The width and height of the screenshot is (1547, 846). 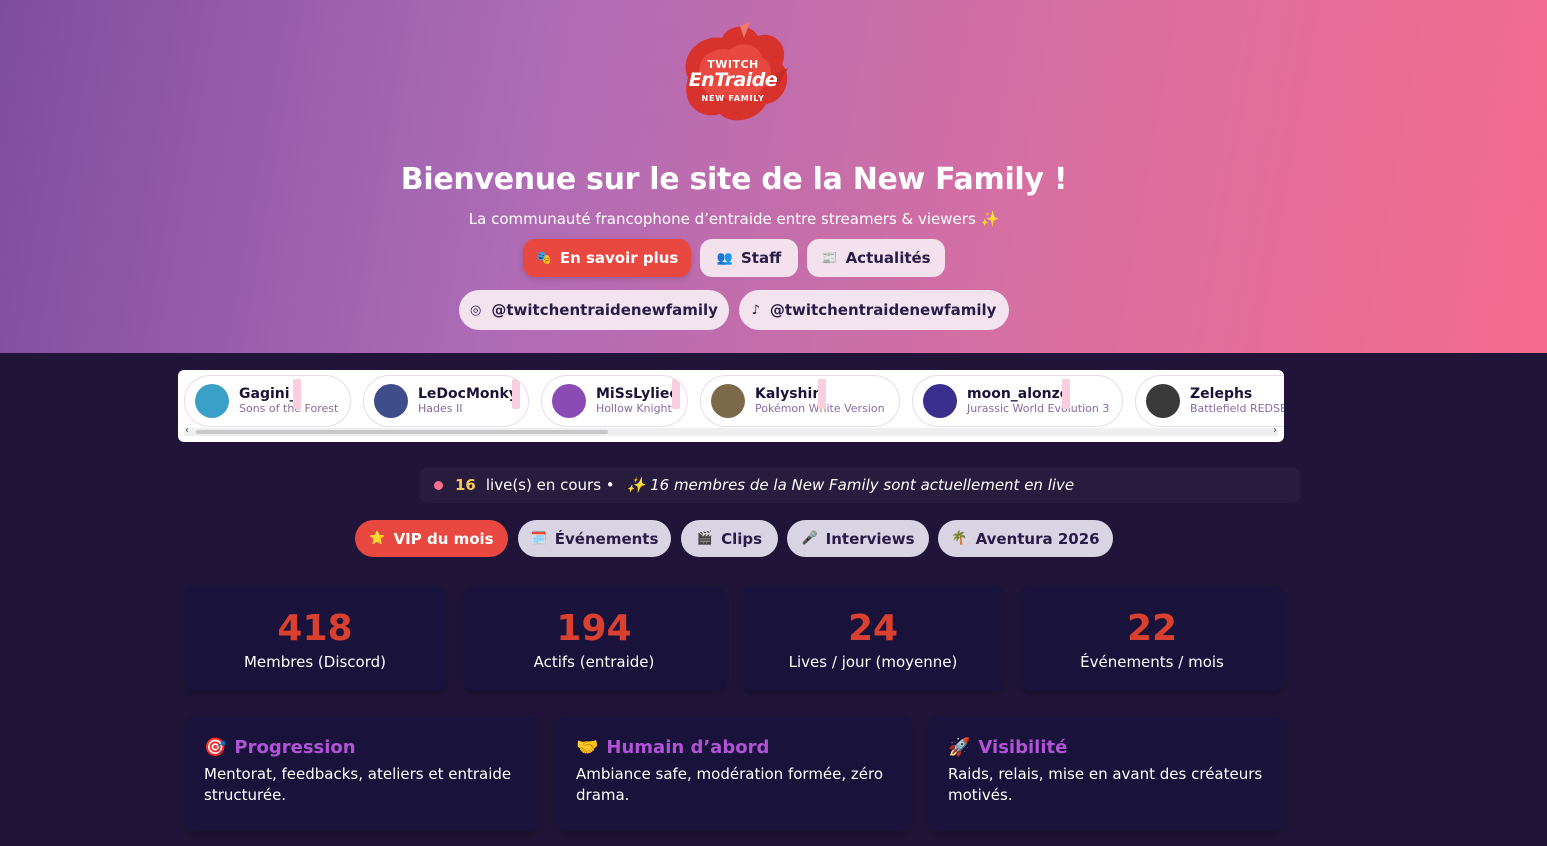 What do you see at coordinates (959, 538) in the screenshot?
I see `palm-tree-icon: 🌴` at bounding box center [959, 538].